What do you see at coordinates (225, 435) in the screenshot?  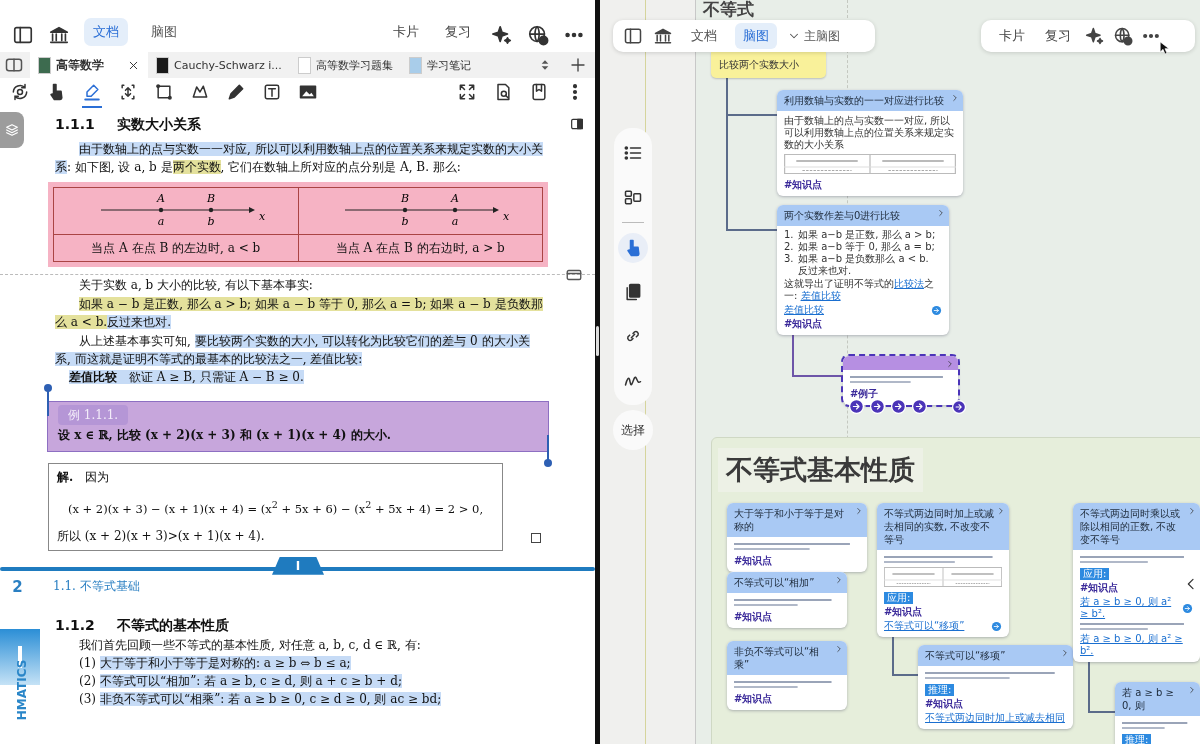 I see `example-text: 设 x ∈ ℝ, 比较 (x + 2)(x + 3) 和 (x + 1)(x + 4) 的大小.` at bounding box center [225, 435].